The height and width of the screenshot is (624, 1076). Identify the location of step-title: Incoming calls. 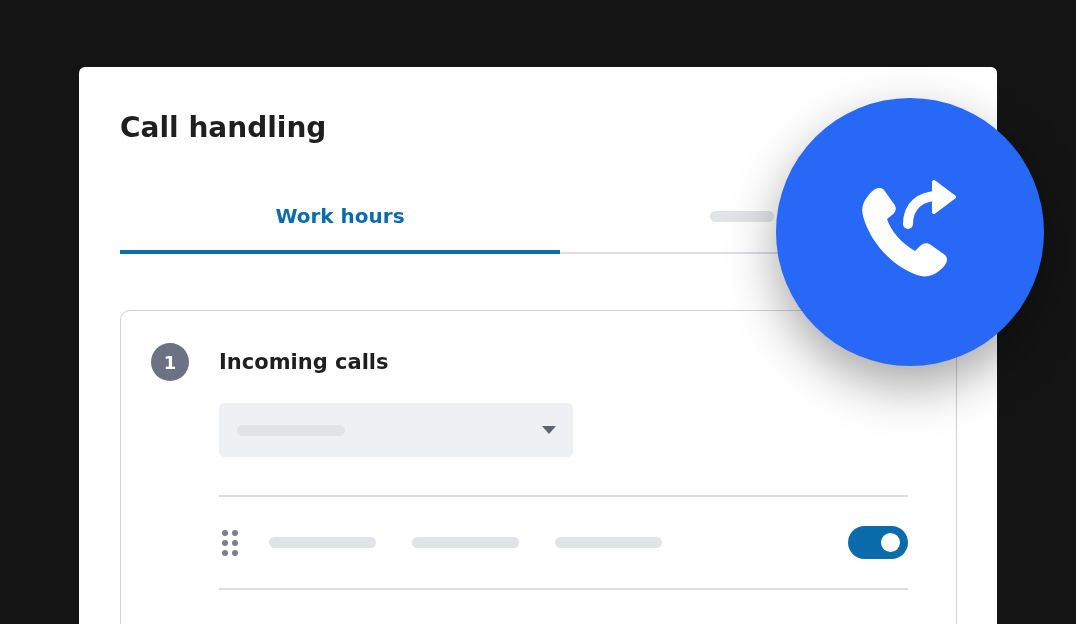
(304, 362).